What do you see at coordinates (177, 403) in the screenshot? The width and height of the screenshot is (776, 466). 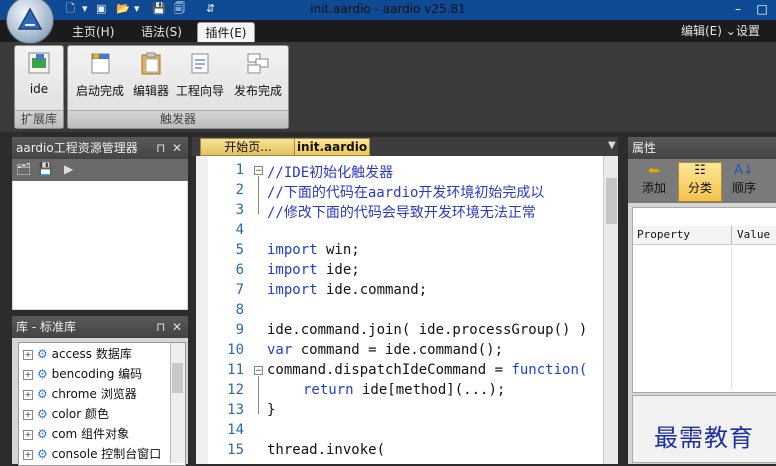 I see `library-scrollbar` at bounding box center [177, 403].